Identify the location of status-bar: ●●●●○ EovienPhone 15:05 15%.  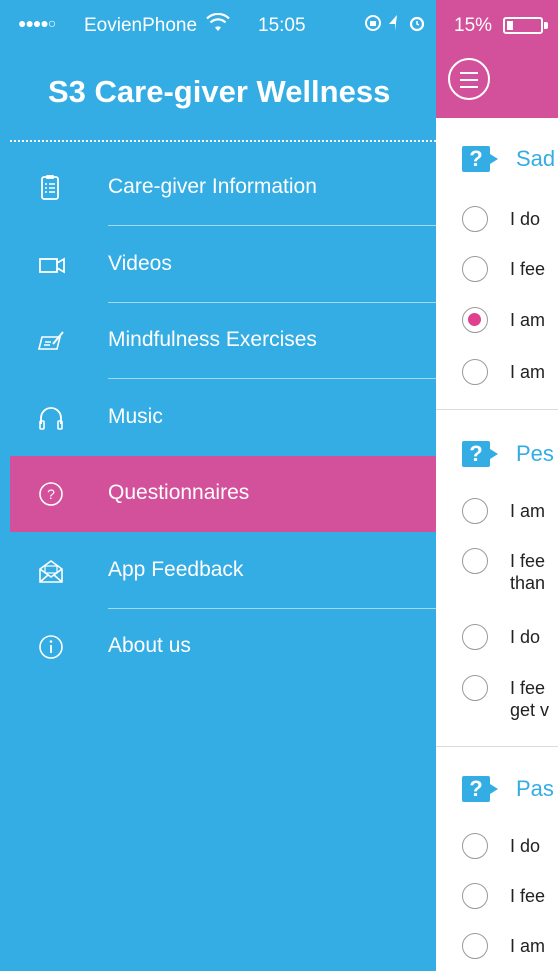
(279, 25).